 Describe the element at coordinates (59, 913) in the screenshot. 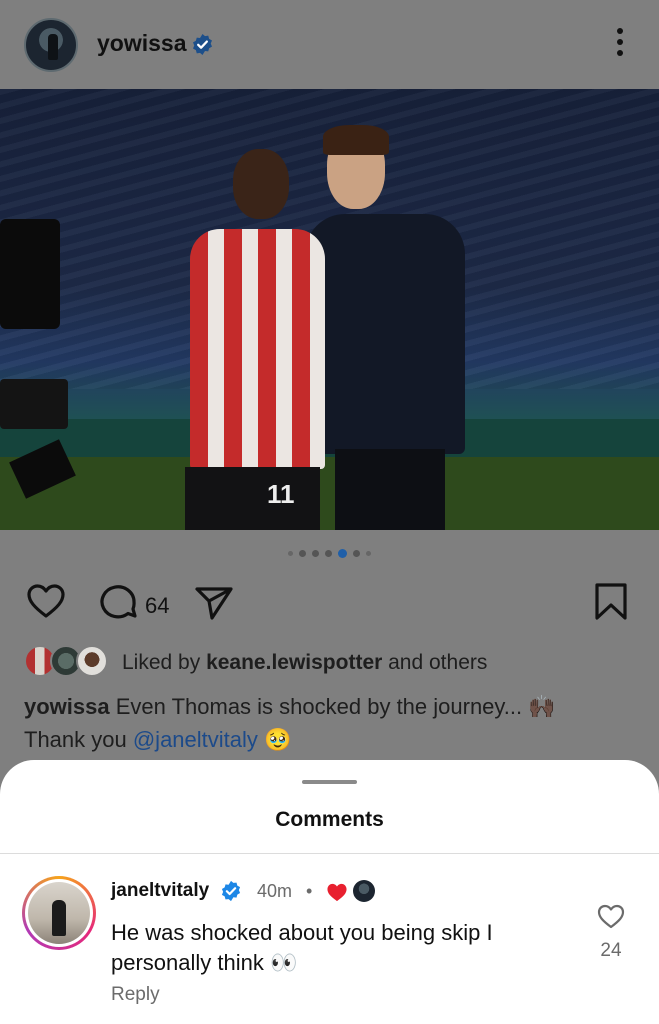

I see `commenter-avatar` at that location.